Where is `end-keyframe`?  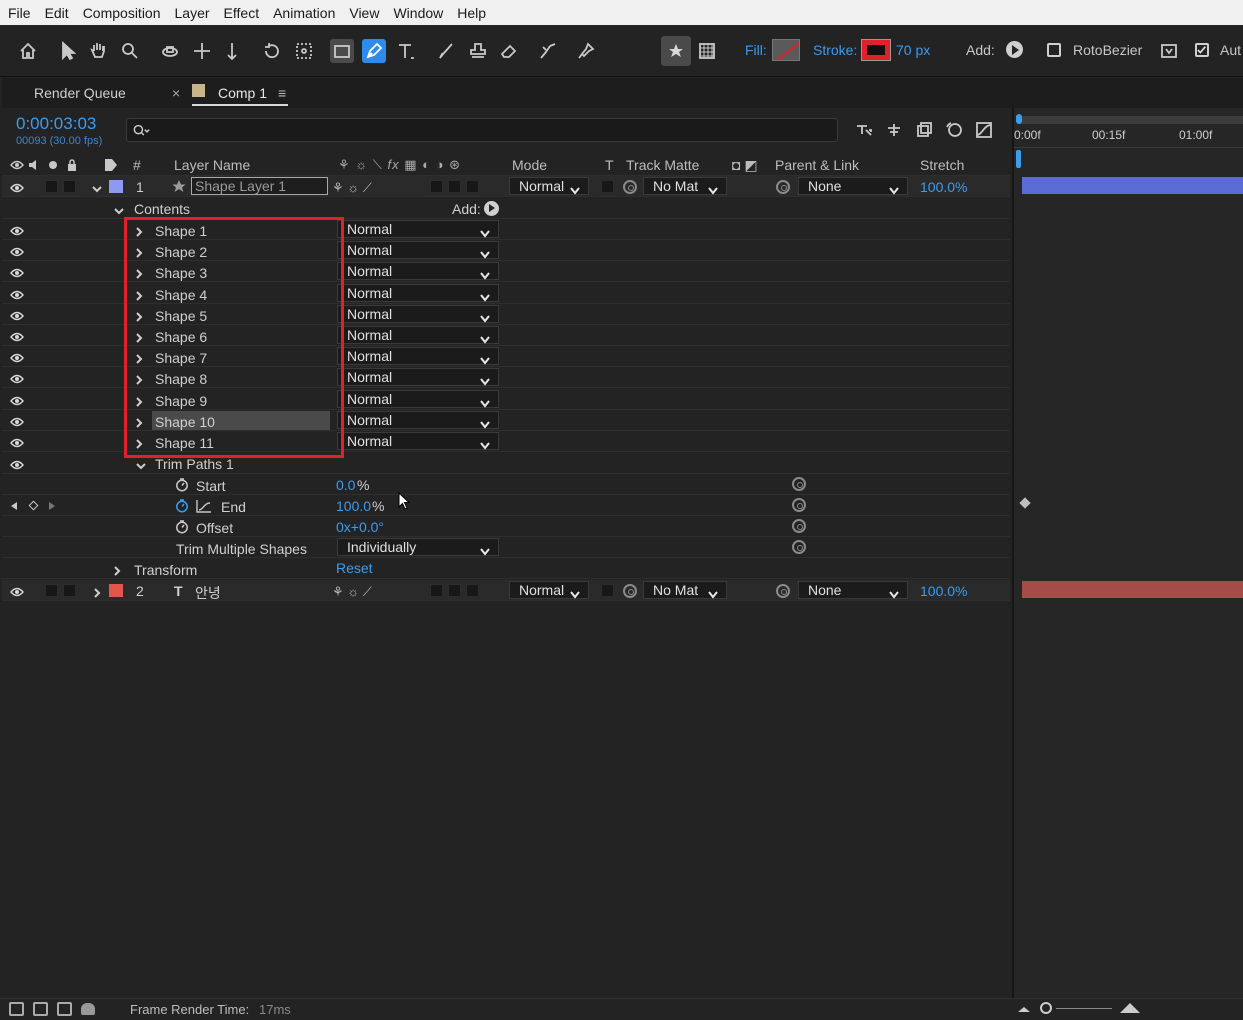 end-keyframe is located at coordinates (1025, 503).